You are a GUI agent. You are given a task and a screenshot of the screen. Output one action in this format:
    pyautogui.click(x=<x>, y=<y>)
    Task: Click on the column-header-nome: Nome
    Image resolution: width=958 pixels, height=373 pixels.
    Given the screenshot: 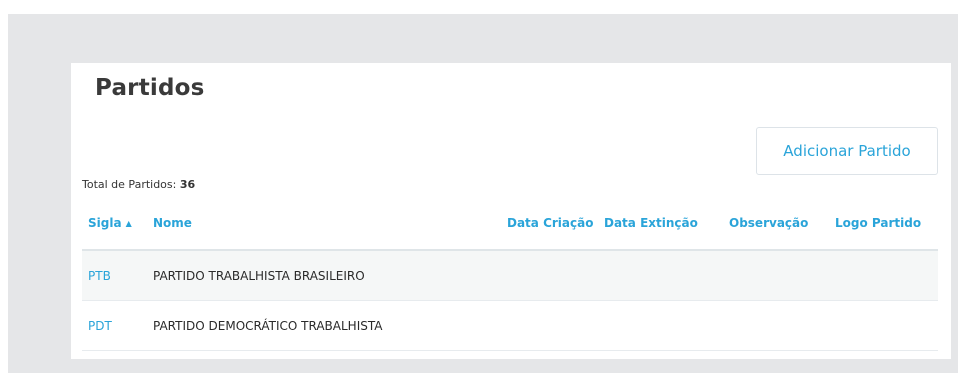 What is the action you would take?
    pyautogui.click(x=172, y=223)
    